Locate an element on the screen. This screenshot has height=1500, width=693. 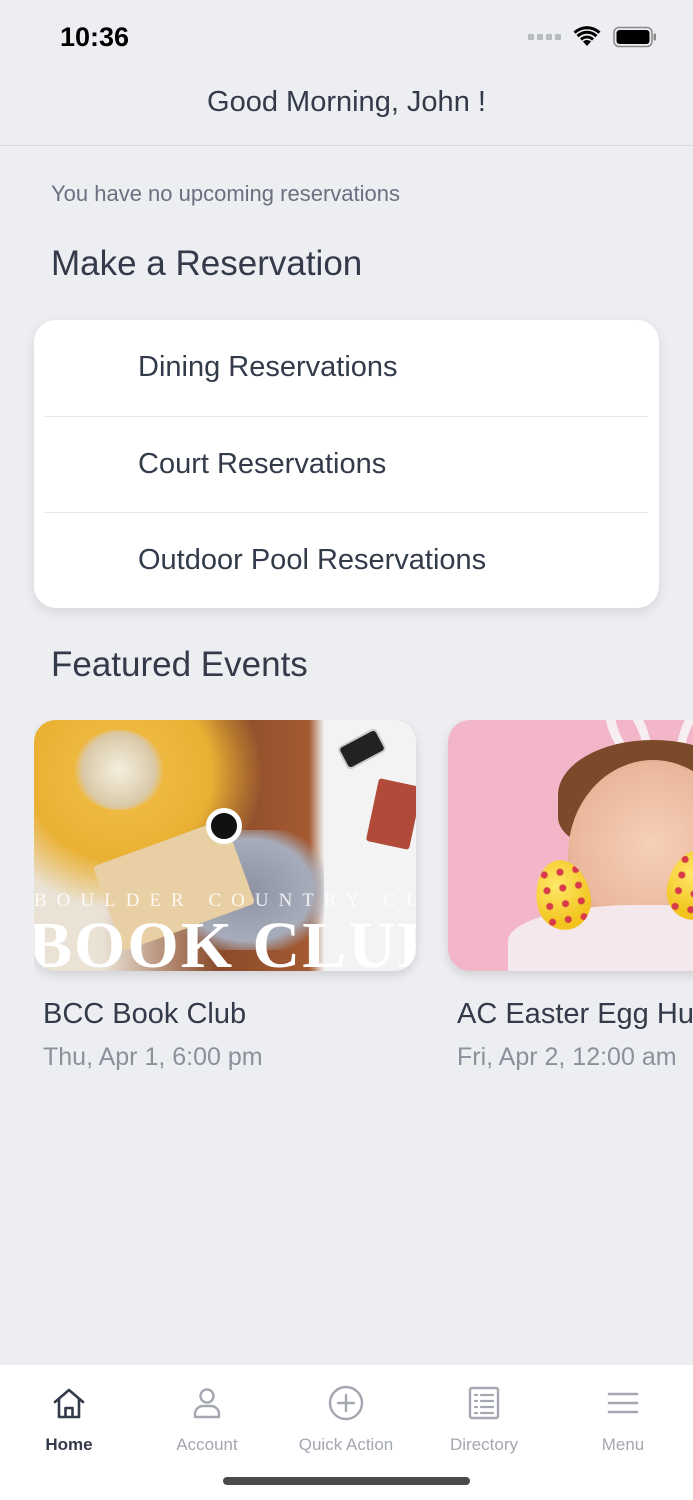
event-date: Fri, Apr 2, 12:00 am is located at coordinates (567, 1057).